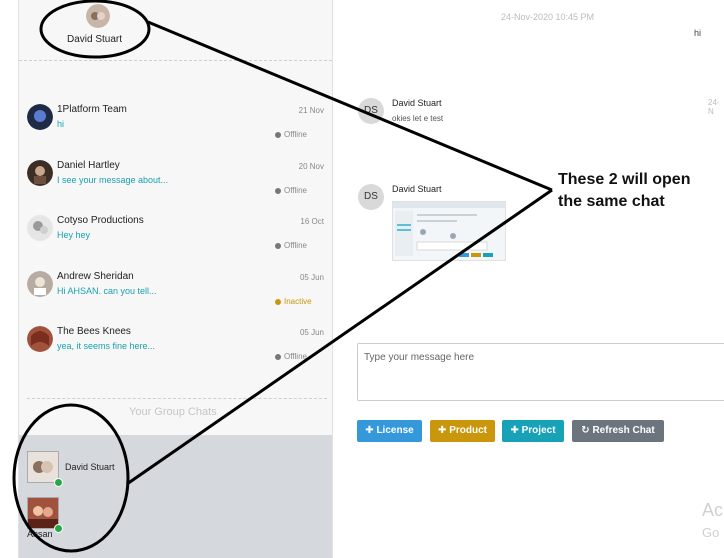  What do you see at coordinates (713, 510) in the screenshot?
I see `watermark-text: Ac` at bounding box center [713, 510].